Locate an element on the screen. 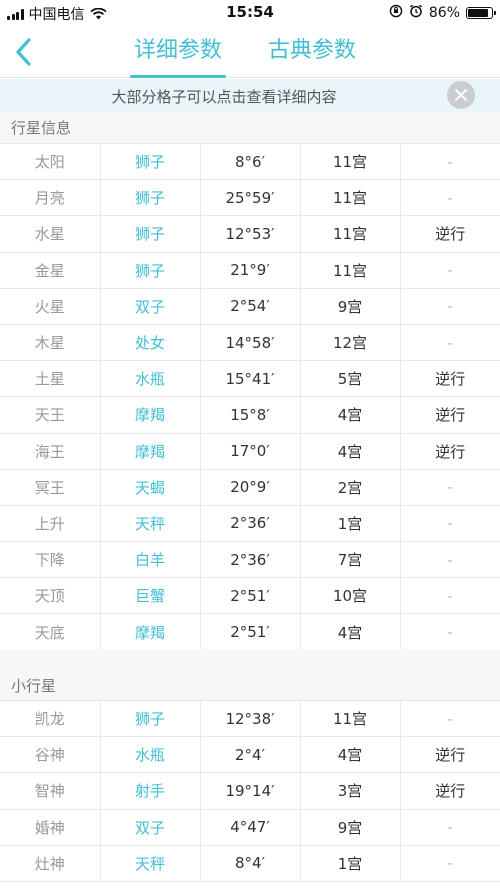 The height and width of the screenshot is (888, 500). degree-cell: 25°59′ is located at coordinates (250, 198).